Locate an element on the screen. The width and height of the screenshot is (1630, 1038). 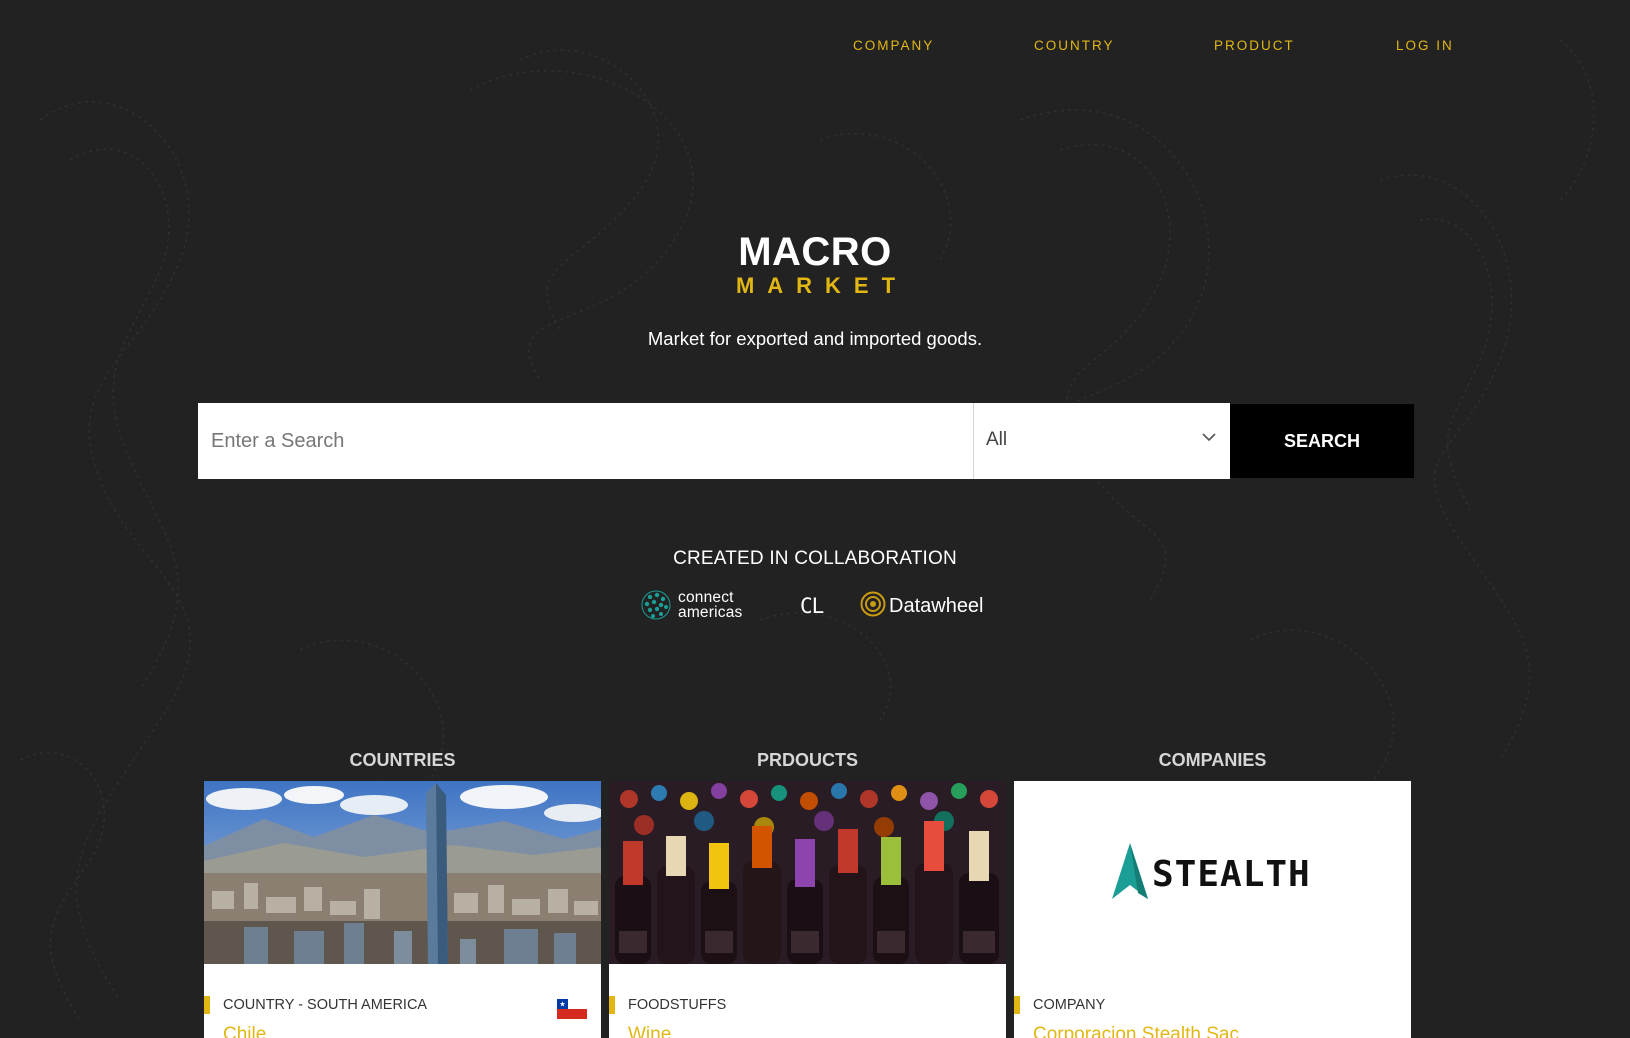
search-input is located at coordinates (585, 441).